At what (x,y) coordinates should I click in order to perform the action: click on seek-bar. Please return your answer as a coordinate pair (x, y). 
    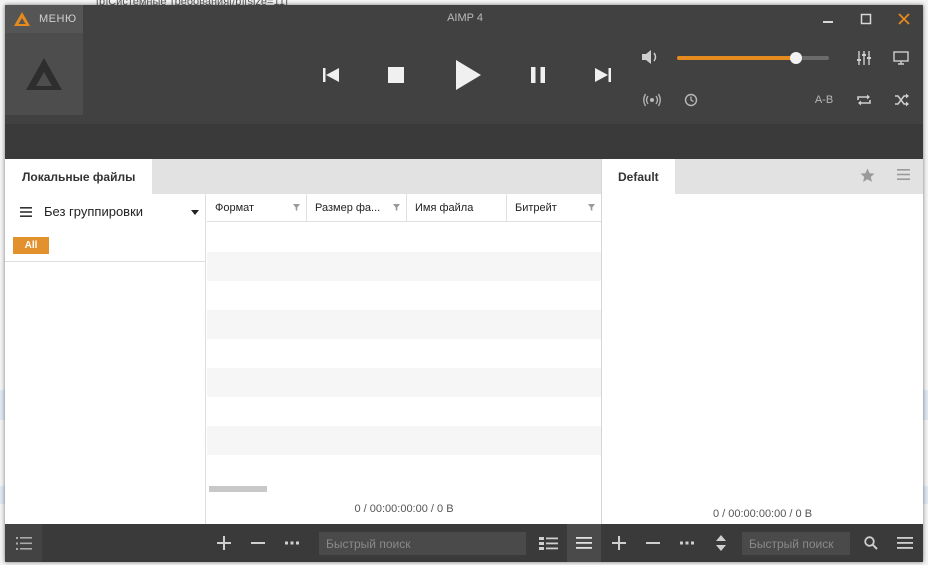
    Looking at the image, I should click on (464, 141).